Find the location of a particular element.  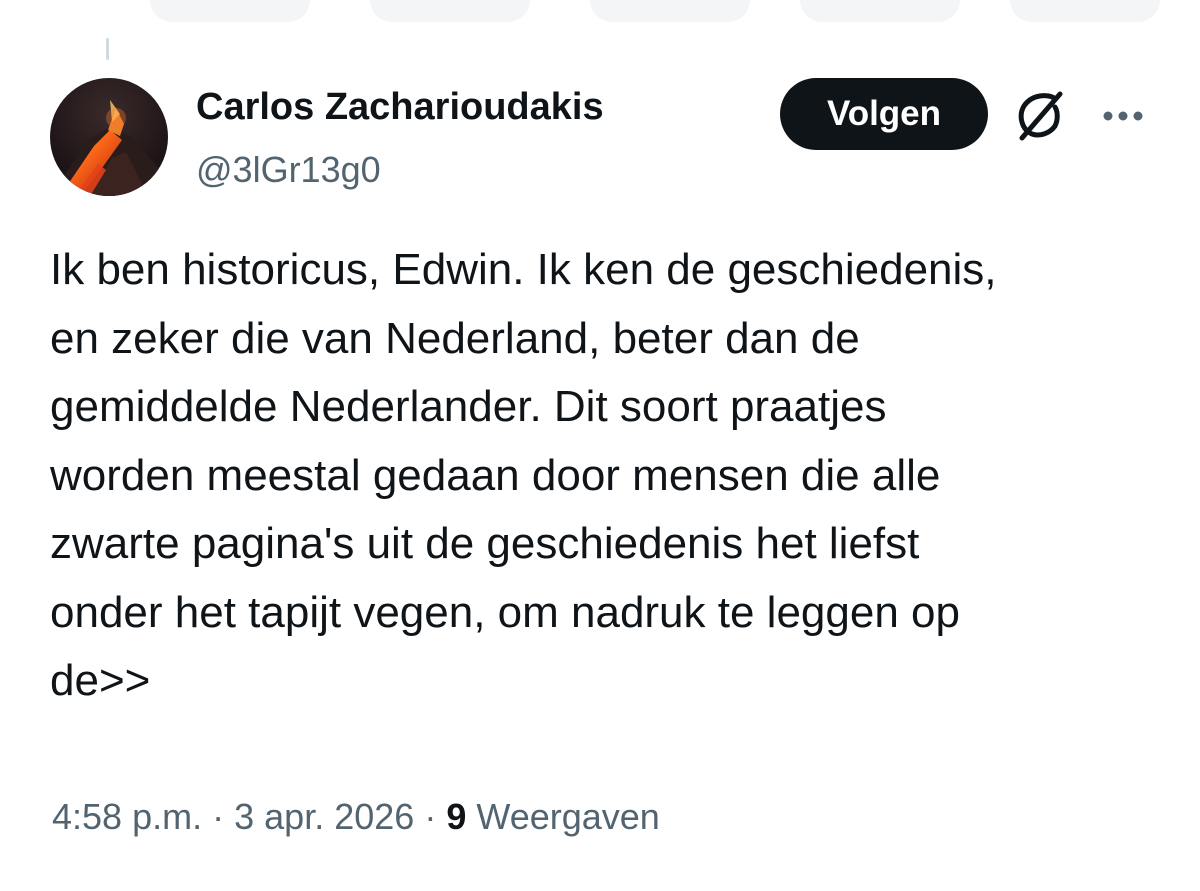

more-horizontal-icon is located at coordinates (1123, 116).